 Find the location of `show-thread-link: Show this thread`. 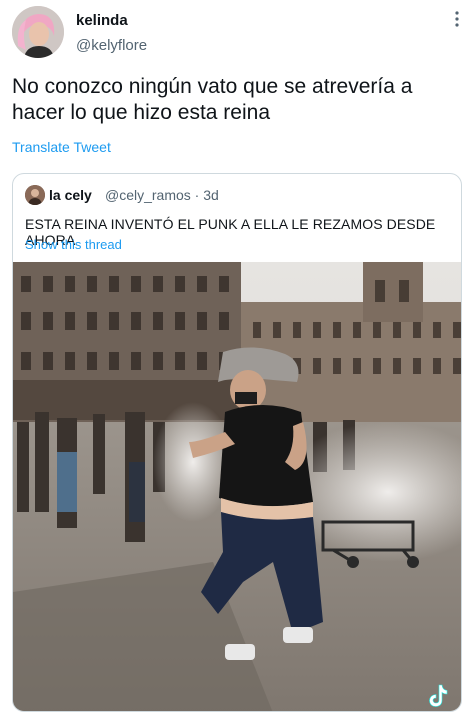

show-thread-link: Show this thread is located at coordinates (73, 244).